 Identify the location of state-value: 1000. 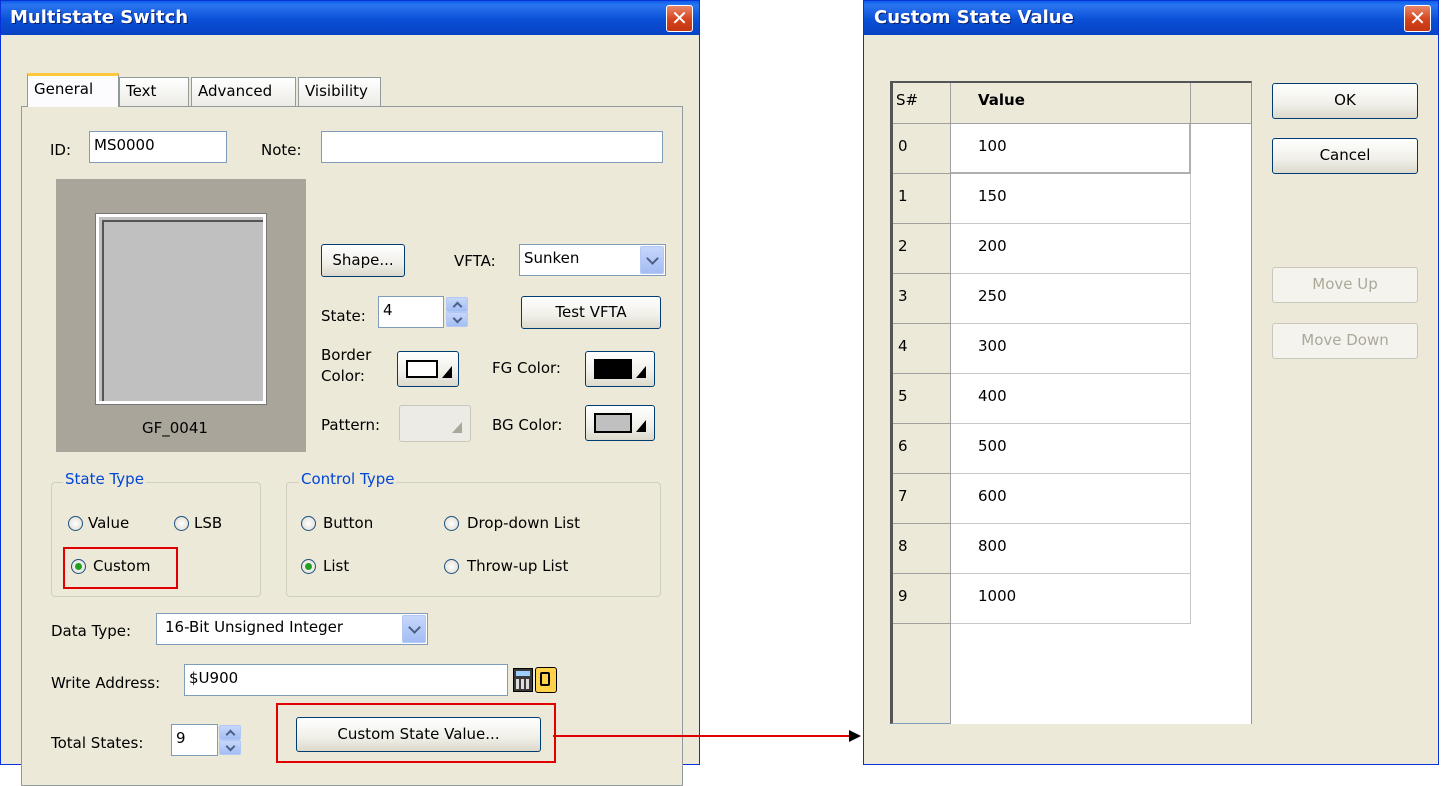
(997, 596).